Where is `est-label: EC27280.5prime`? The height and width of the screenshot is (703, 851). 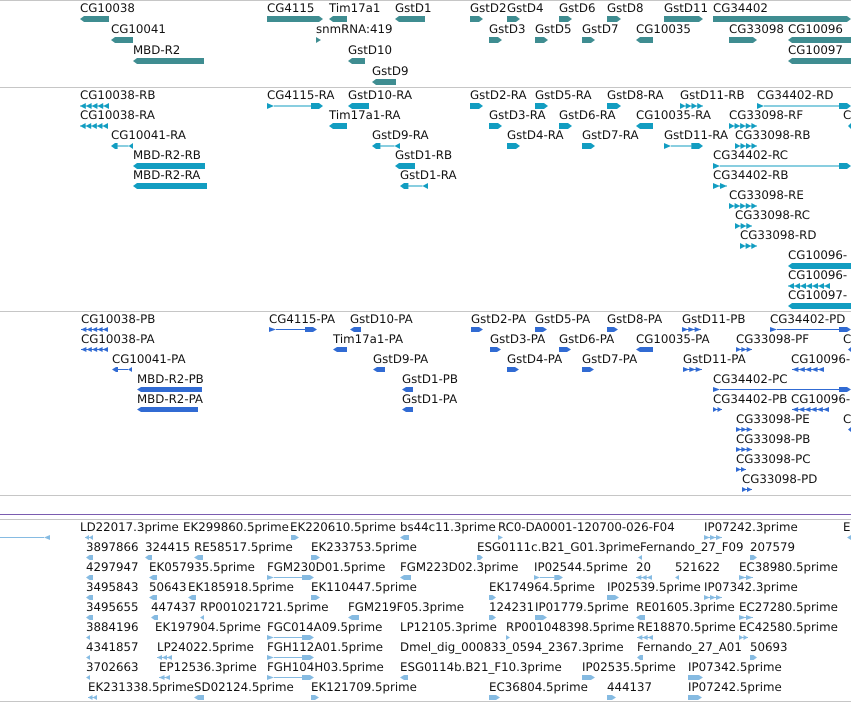
est-label: EC27280.5prime is located at coordinates (788, 607).